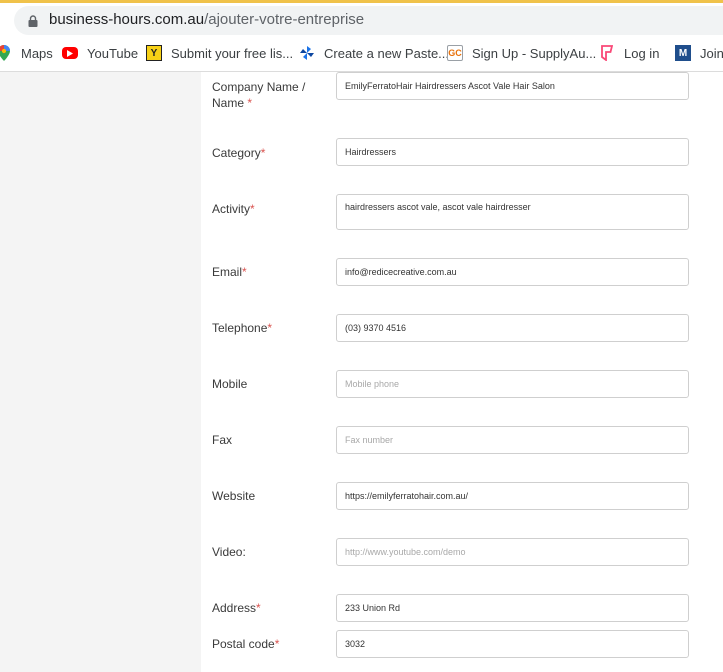 The width and height of the screenshot is (723, 672). I want to click on gc-logo-icon: GC, so click(455, 53).